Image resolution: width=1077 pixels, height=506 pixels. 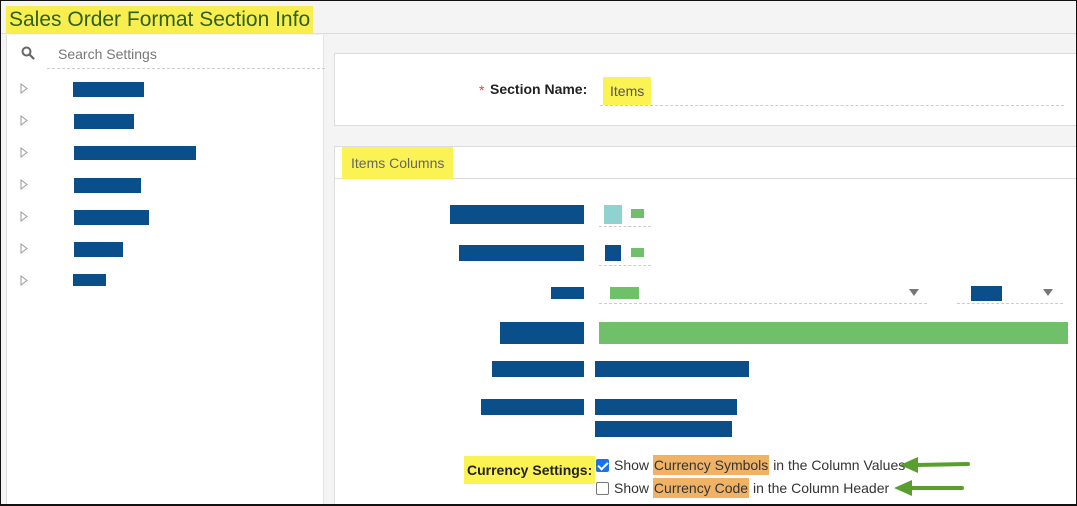 I want to click on option-highlight: Currency Code, so click(x=701, y=488).